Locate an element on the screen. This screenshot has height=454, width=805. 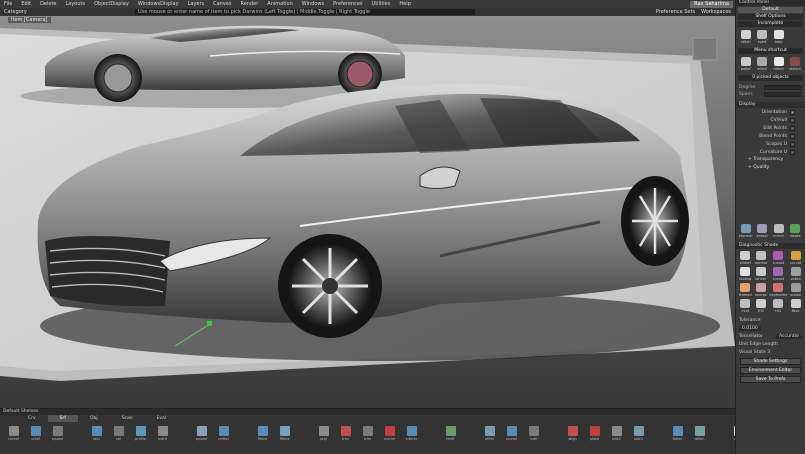
display-edit-points: Edit Points is located at coordinates (770, 128).